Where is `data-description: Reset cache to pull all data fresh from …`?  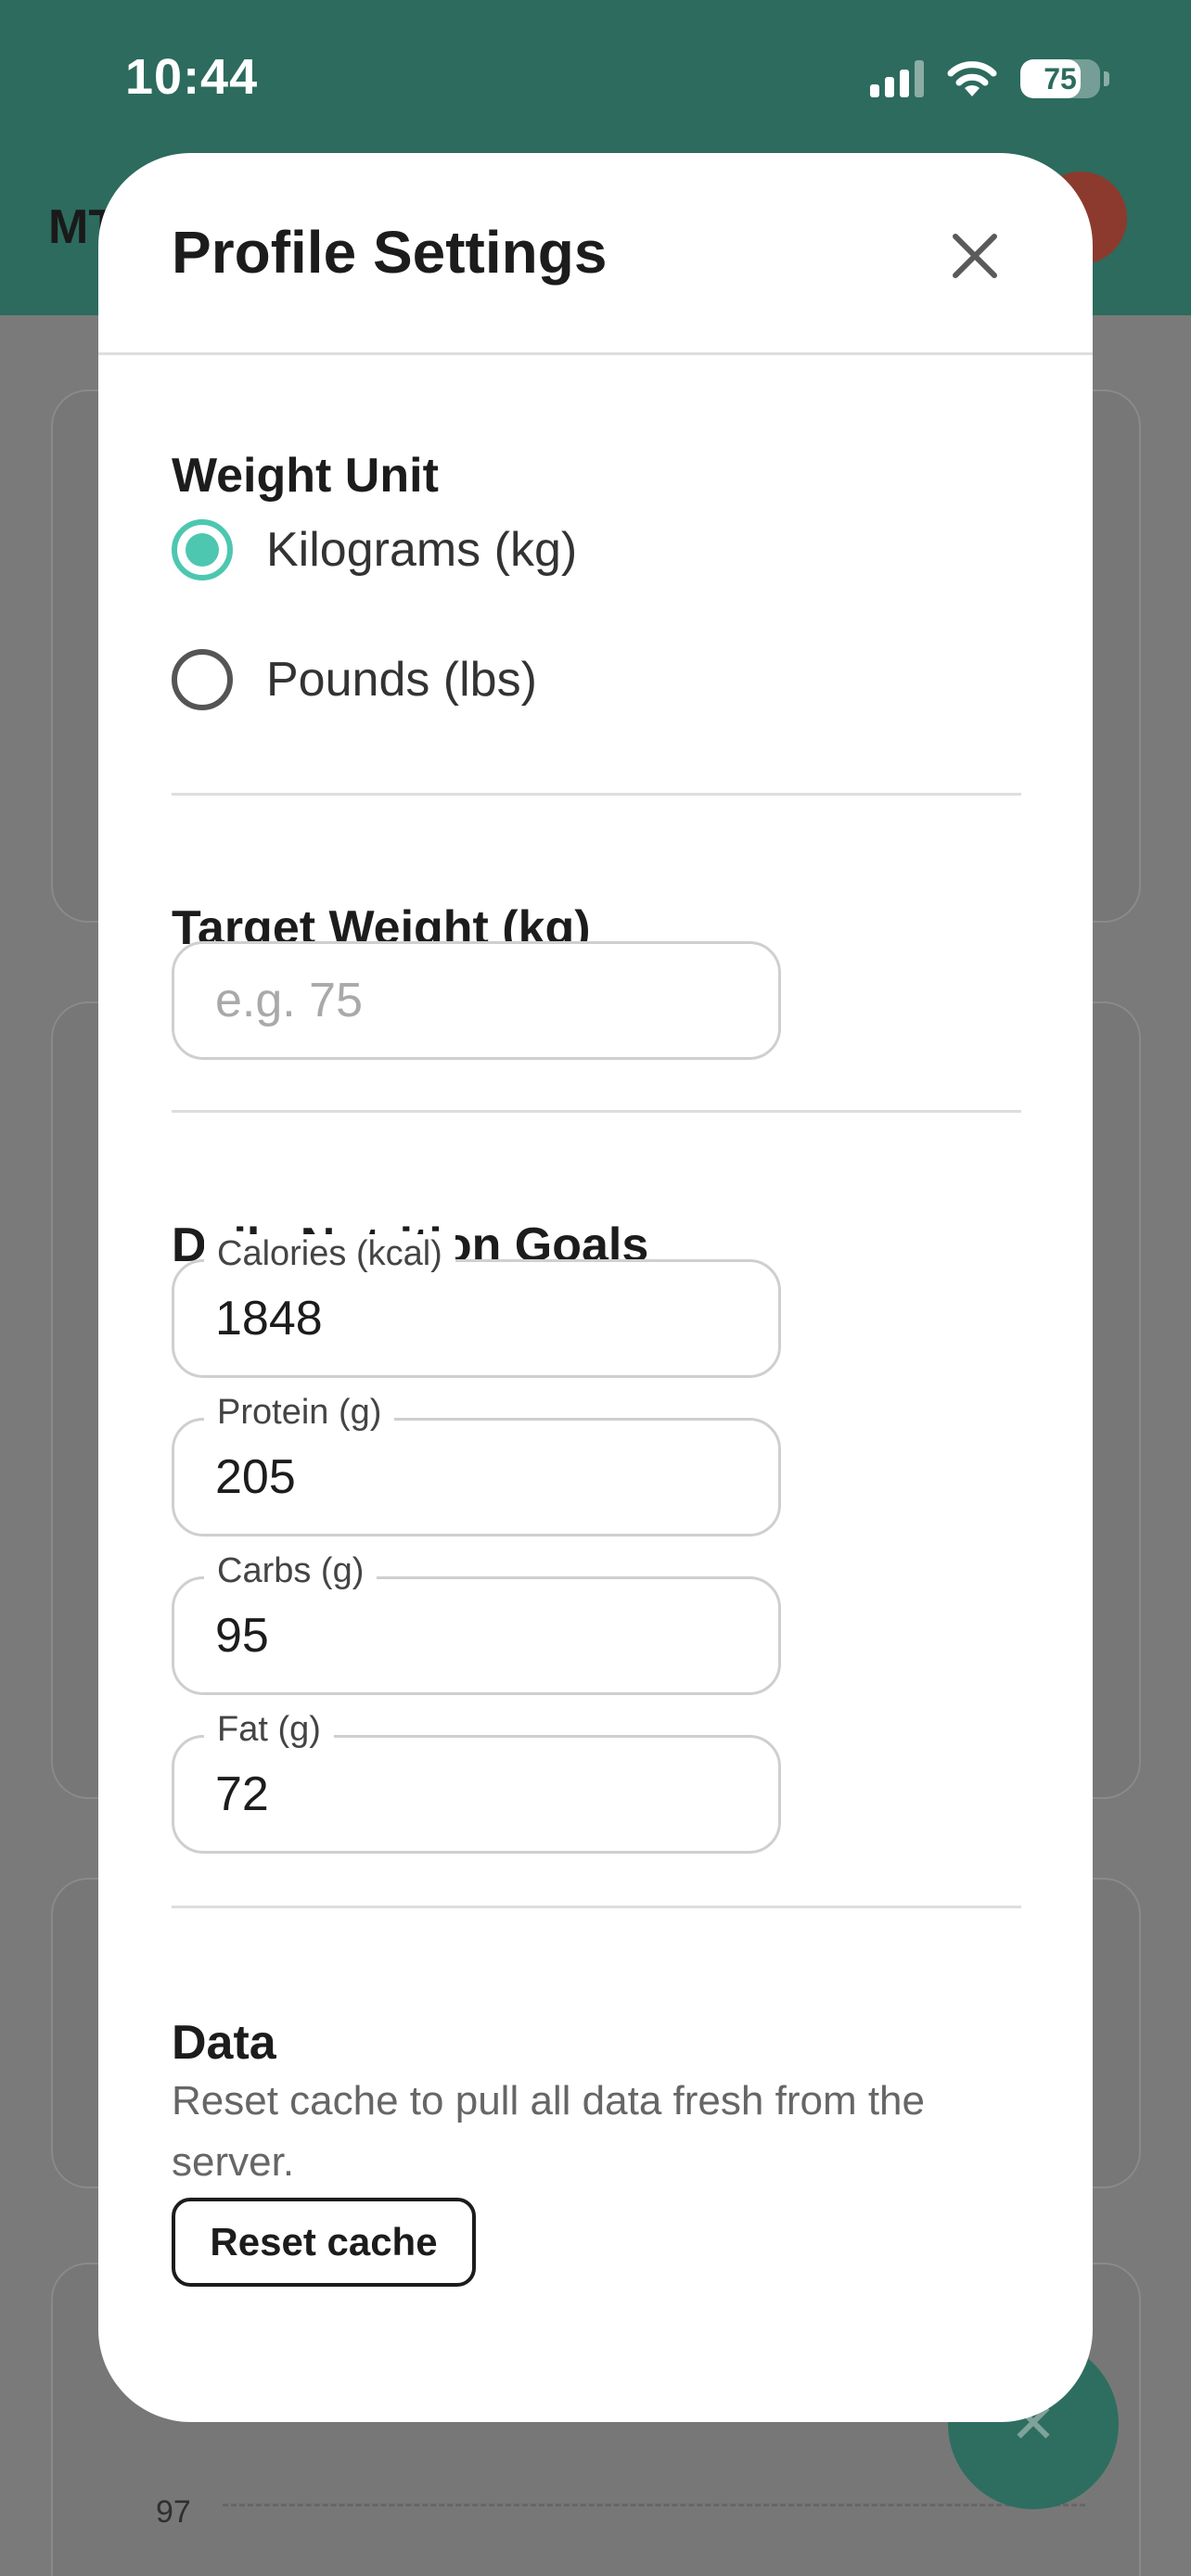 data-description: Reset cache to pull all data fresh from … is located at coordinates (548, 2131).